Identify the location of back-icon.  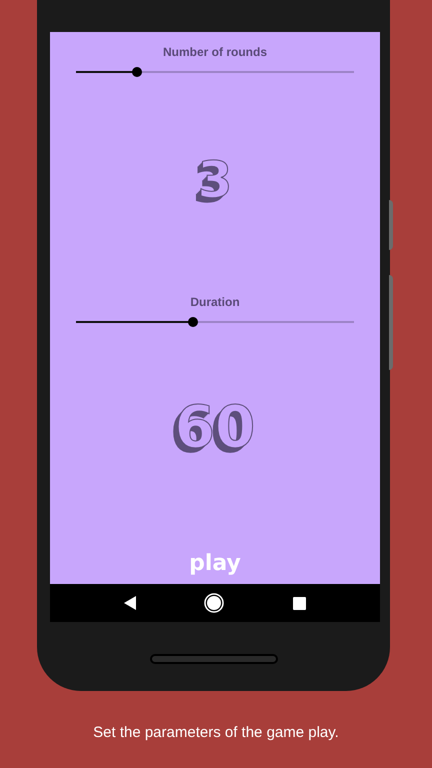
(130, 603).